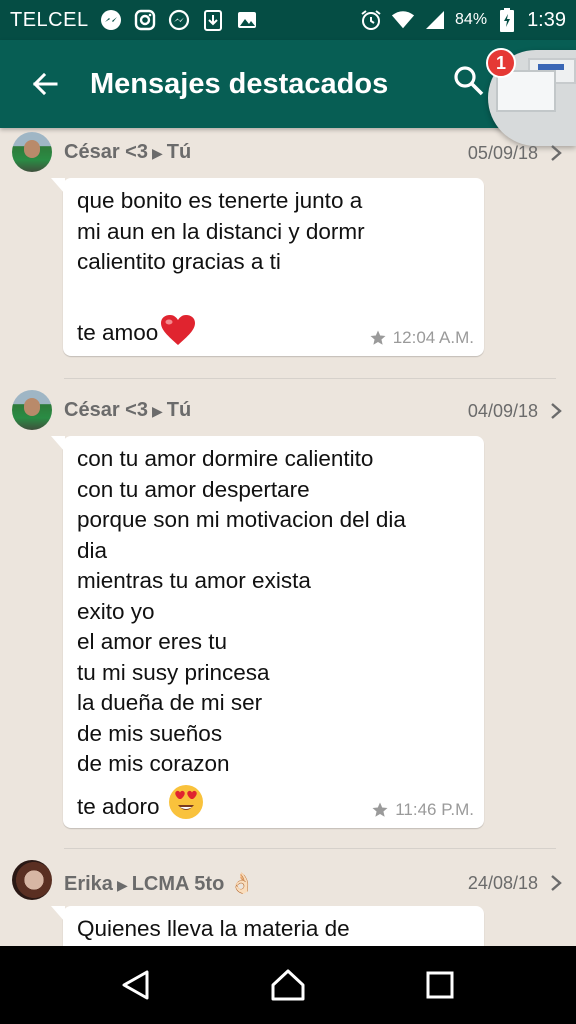 Image resolution: width=576 pixels, height=1024 pixels. I want to click on arrow-left-icon, so click(45, 84).